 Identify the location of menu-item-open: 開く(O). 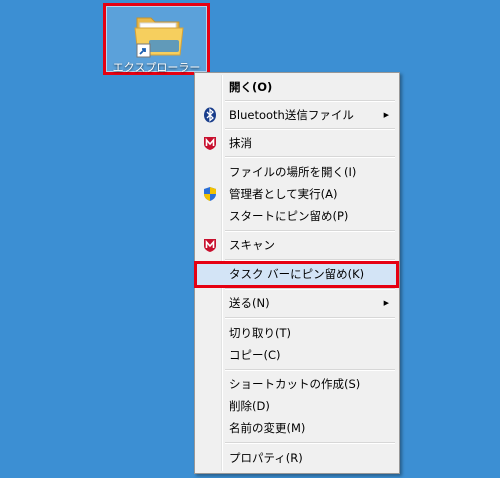
(297, 87).